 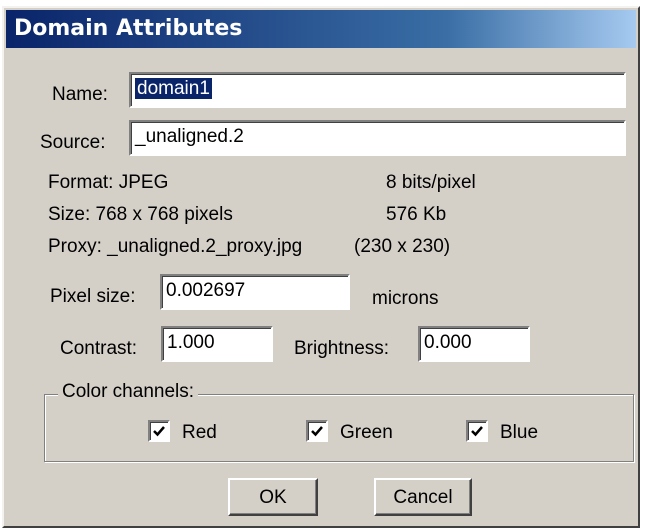 I want to click on cancel-button: Cancel, so click(x=423, y=497).